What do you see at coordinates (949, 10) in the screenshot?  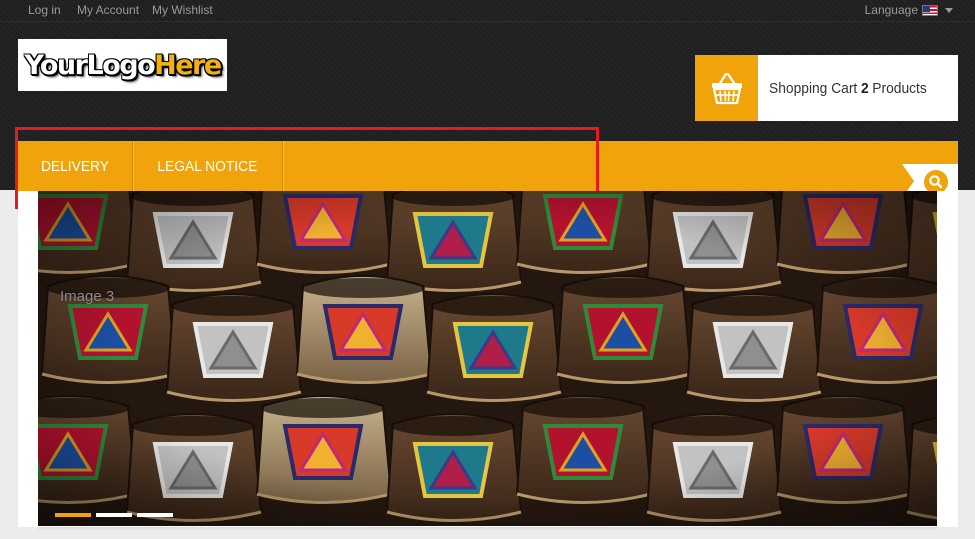 I see `chevron-down-icon` at bounding box center [949, 10].